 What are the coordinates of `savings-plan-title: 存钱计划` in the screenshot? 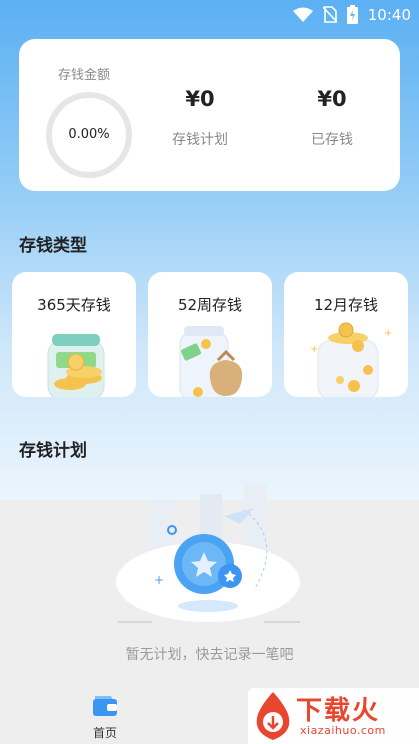 It's located at (53, 451).